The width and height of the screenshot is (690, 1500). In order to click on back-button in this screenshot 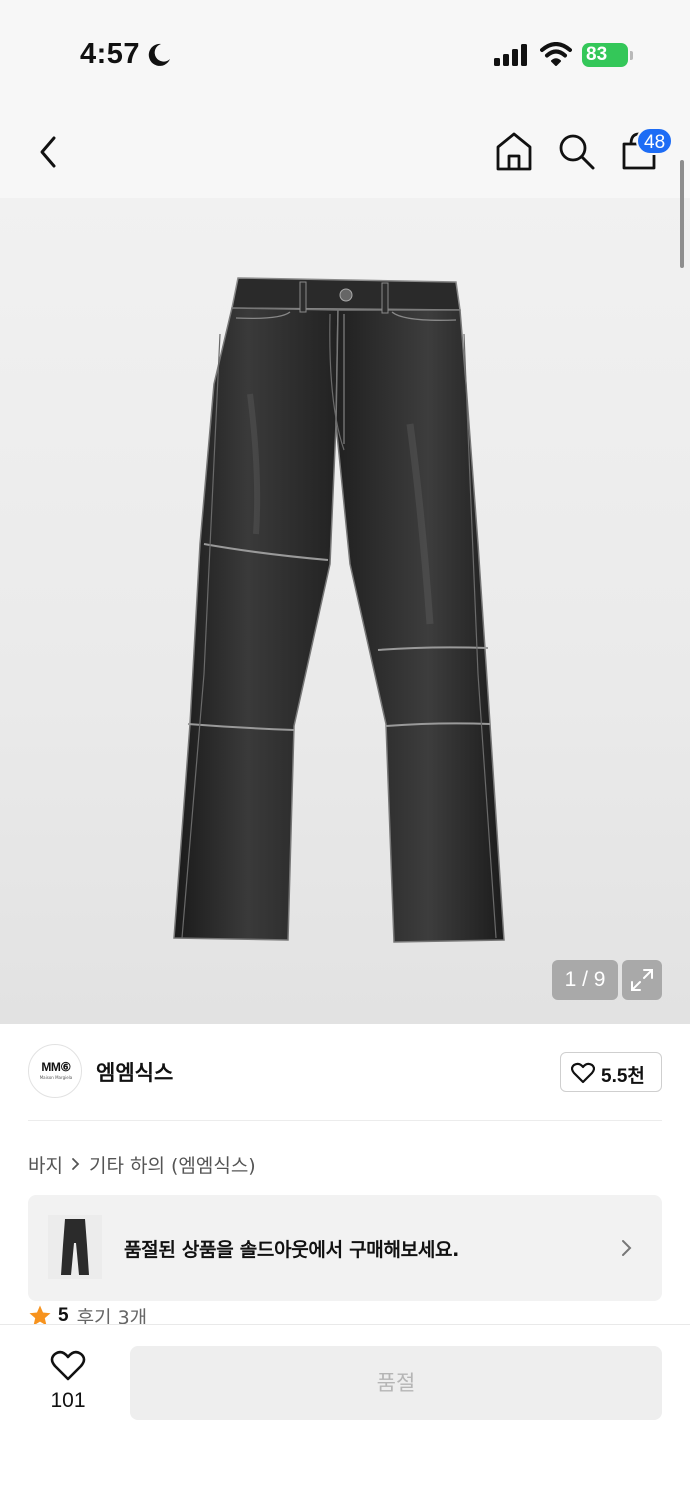, I will do `click(49, 152)`.